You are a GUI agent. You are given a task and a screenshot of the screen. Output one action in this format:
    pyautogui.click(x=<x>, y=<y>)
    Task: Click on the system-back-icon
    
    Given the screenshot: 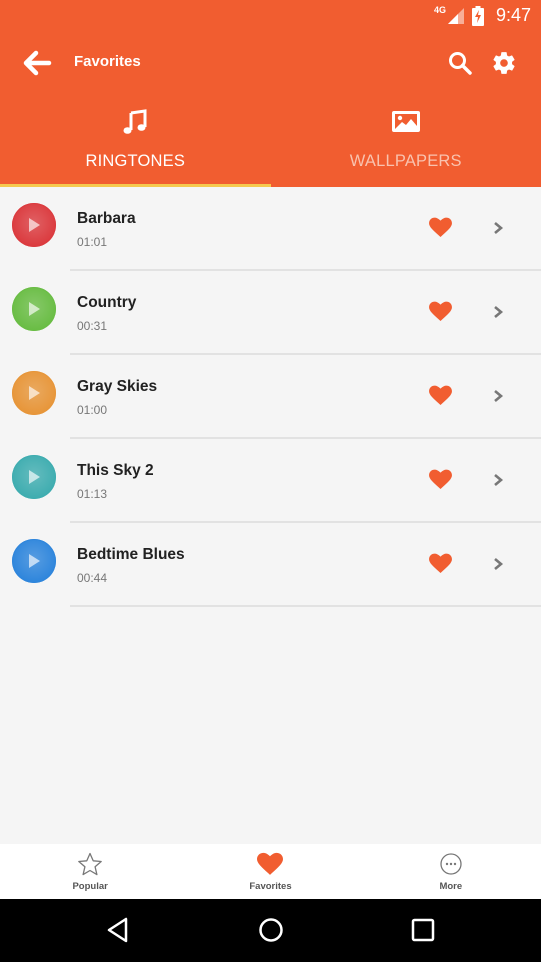 What is the action you would take?
    pyautogui.click(x=118, y=930)
    